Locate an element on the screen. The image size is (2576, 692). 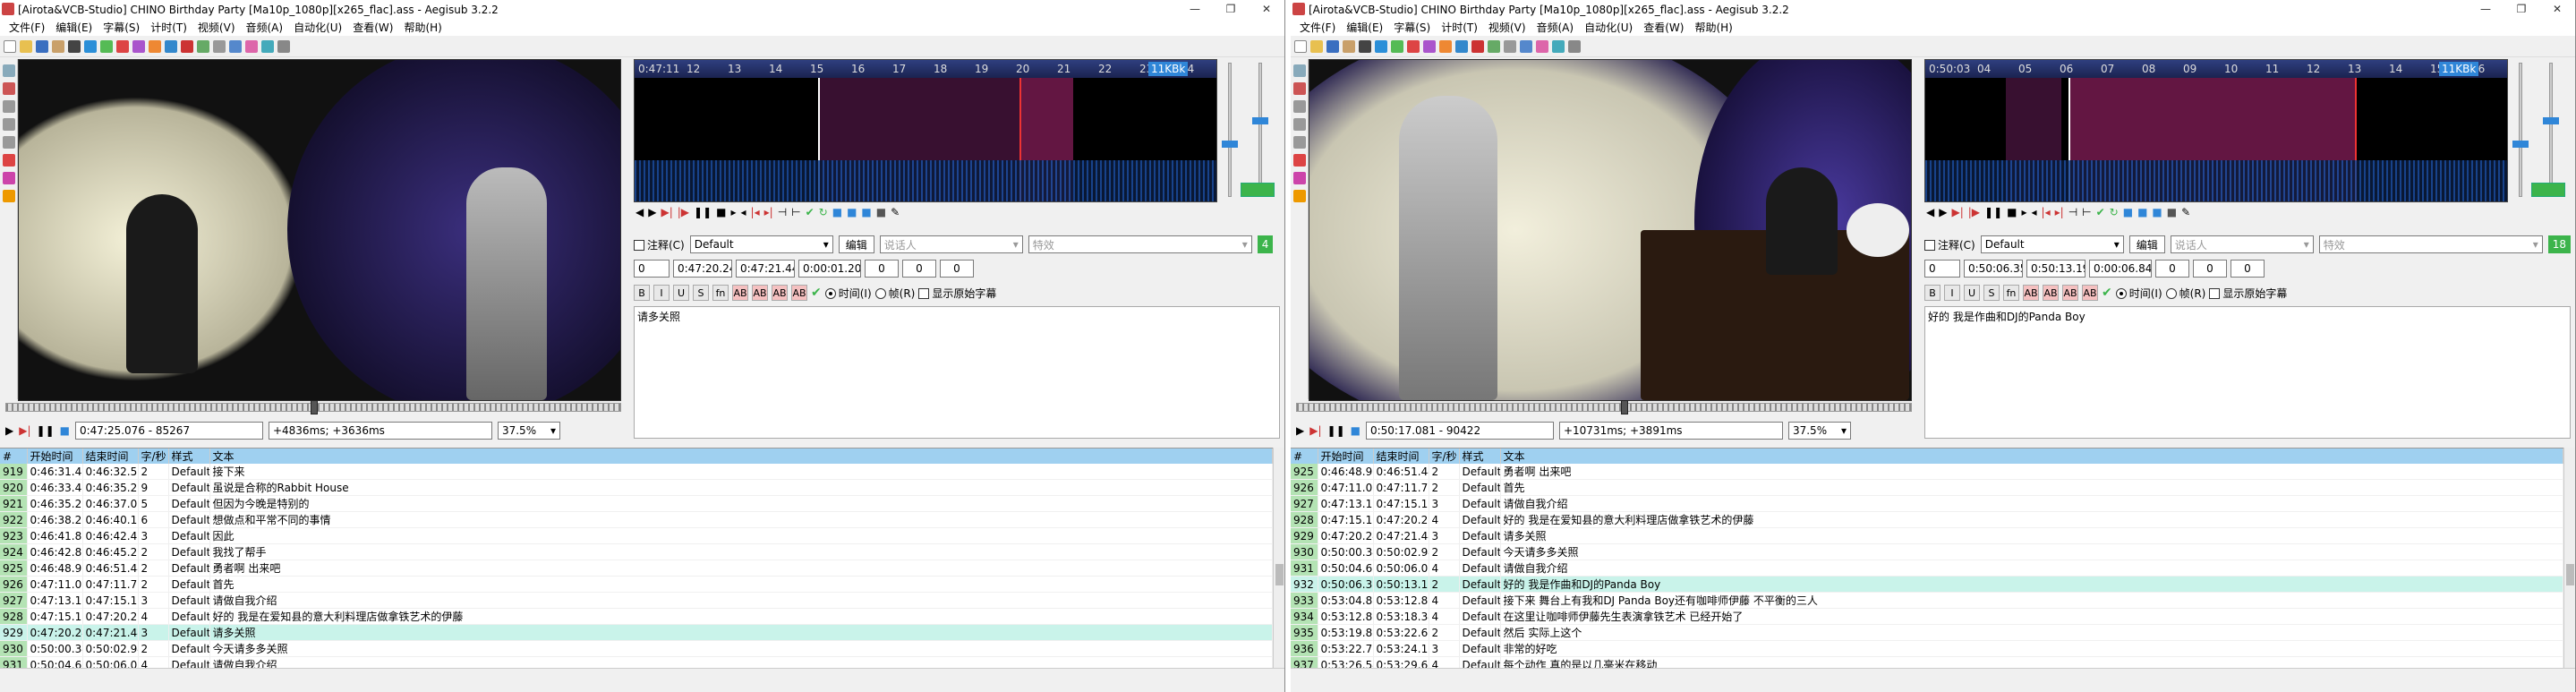
styles-manager-icon is located at coordinates (1413, 46).